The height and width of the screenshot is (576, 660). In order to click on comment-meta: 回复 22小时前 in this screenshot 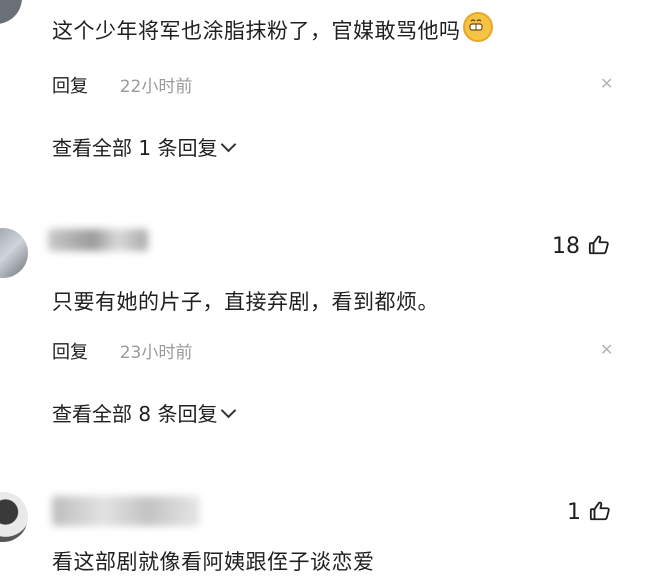, I will do `click(122, 85)`.